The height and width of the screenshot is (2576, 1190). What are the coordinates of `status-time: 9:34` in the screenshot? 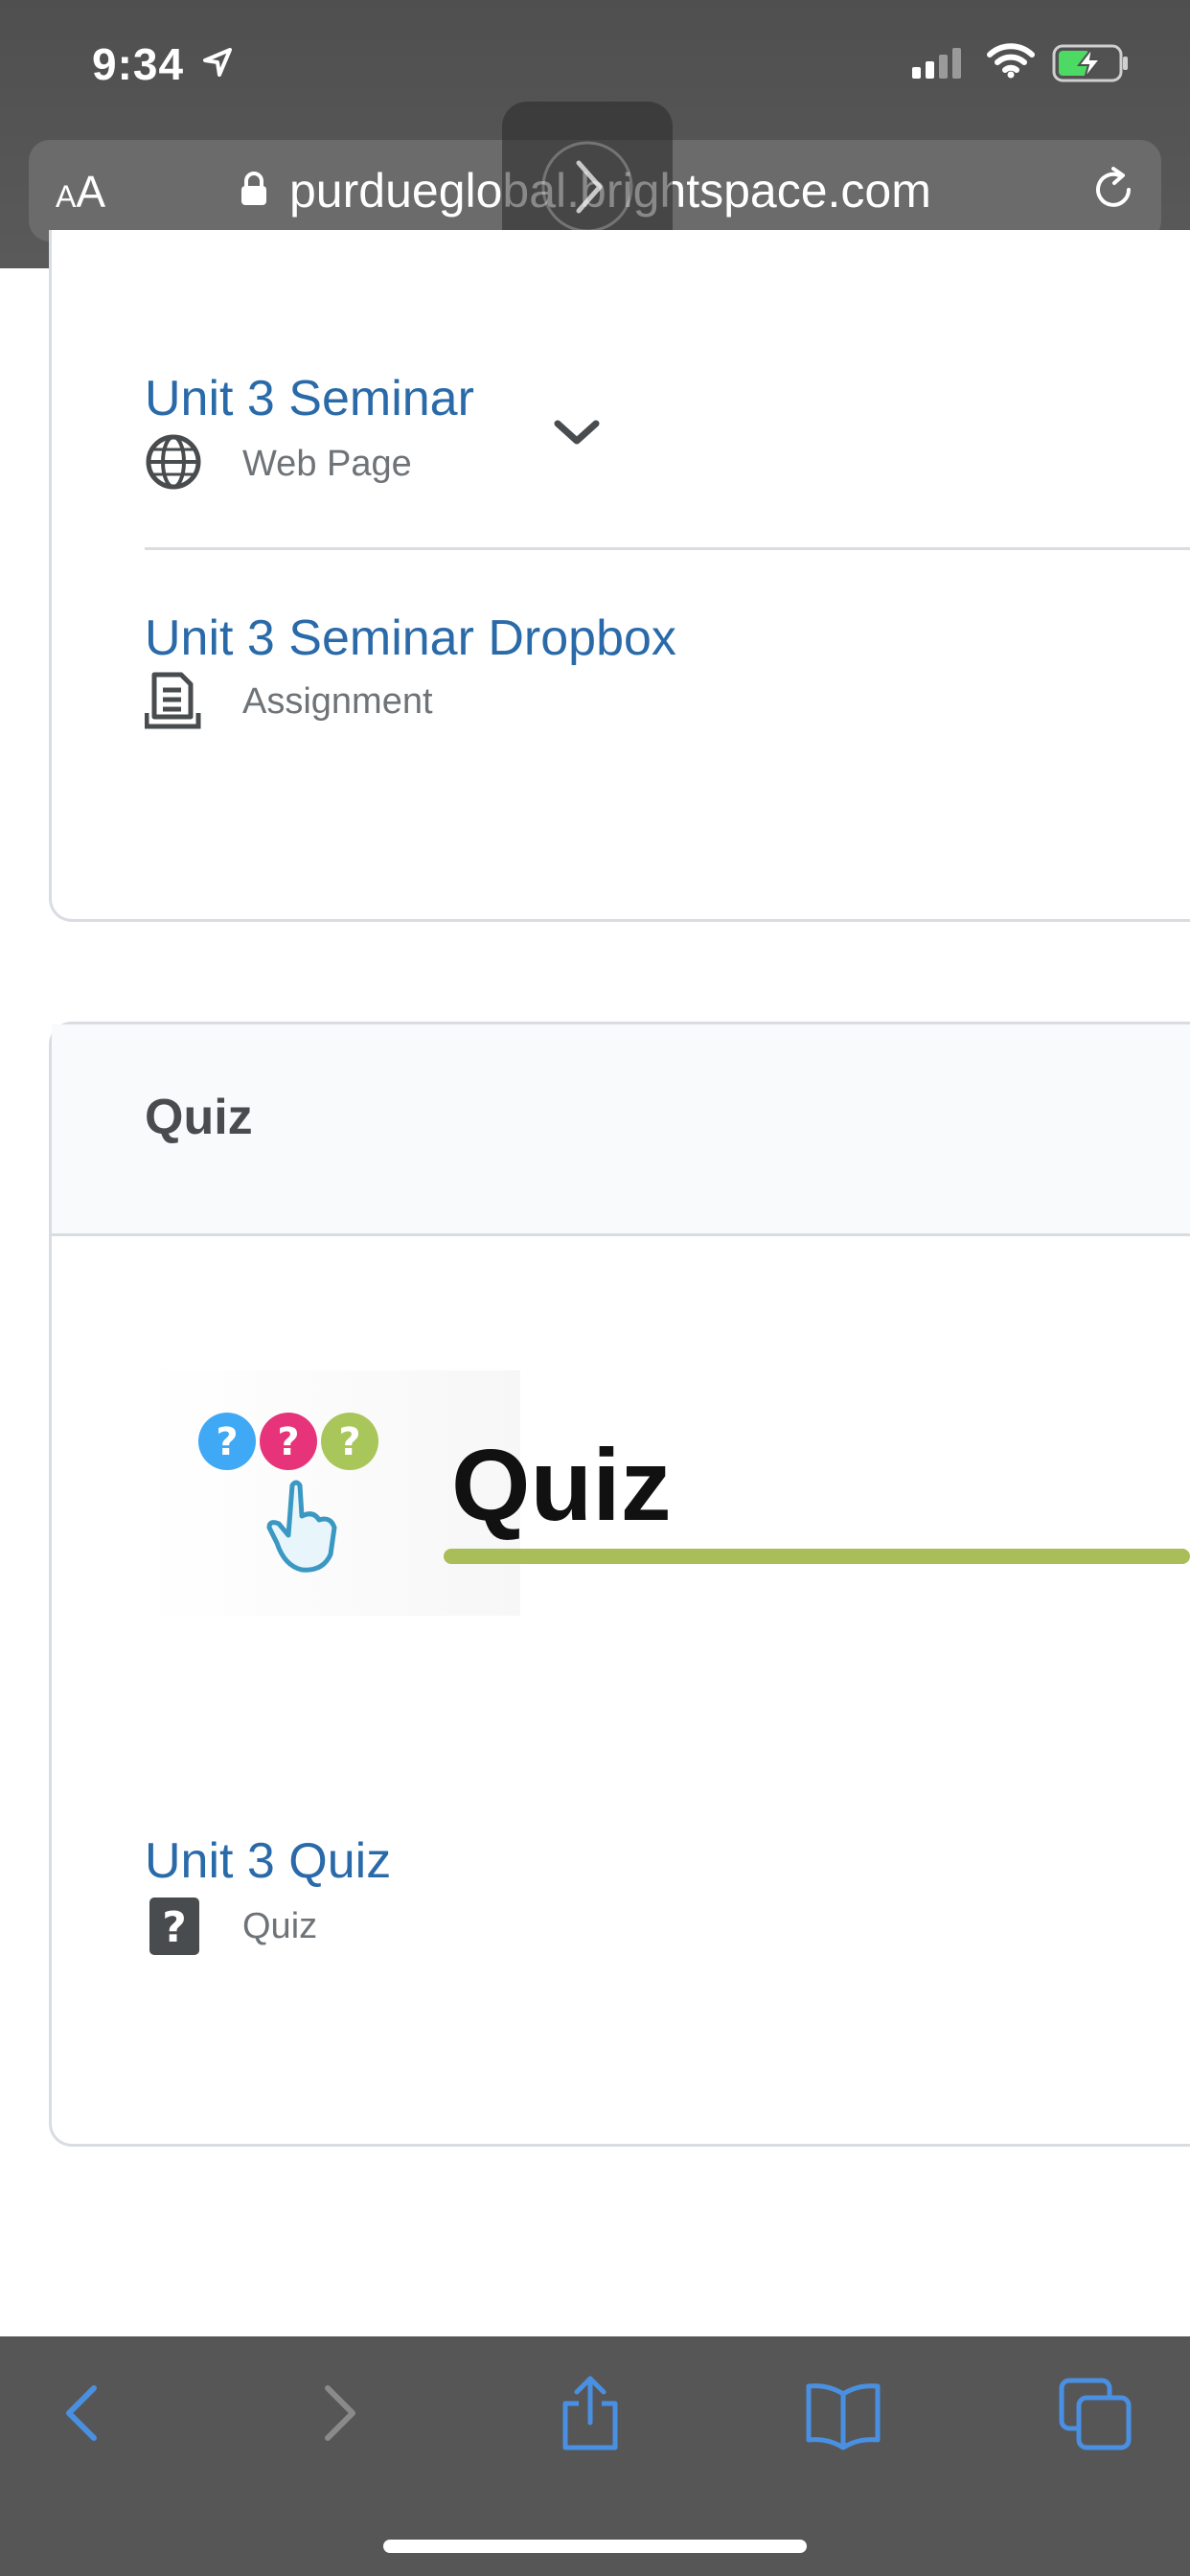 It's located at (139, 64).